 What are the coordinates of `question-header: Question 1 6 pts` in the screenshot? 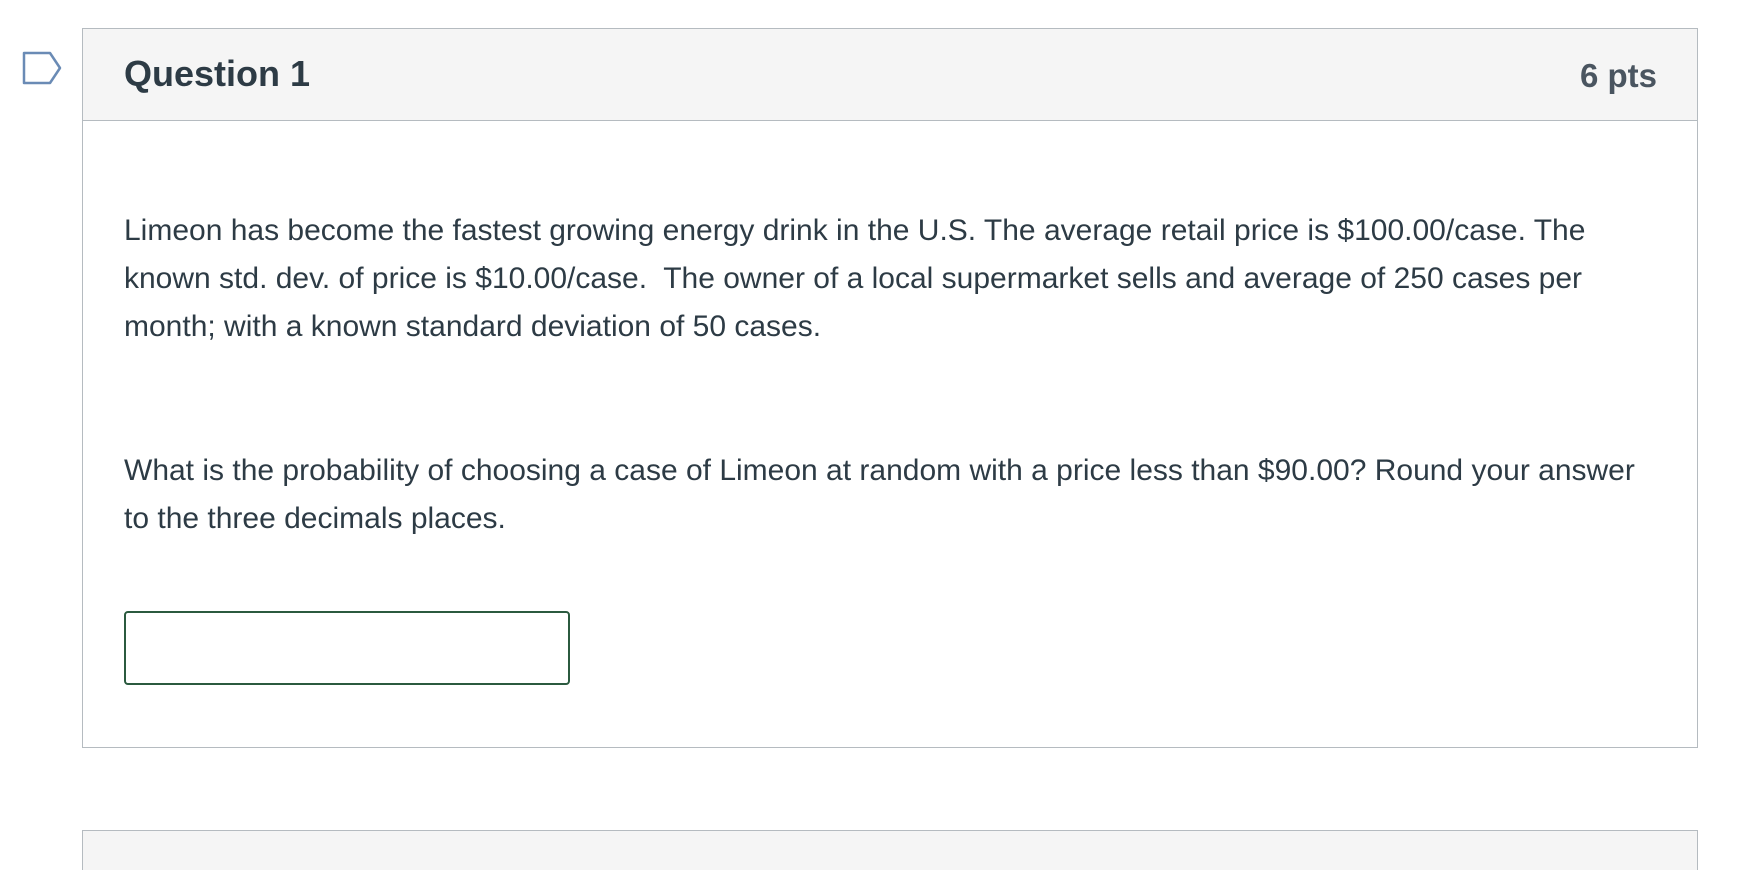 It's located at (890, 75).